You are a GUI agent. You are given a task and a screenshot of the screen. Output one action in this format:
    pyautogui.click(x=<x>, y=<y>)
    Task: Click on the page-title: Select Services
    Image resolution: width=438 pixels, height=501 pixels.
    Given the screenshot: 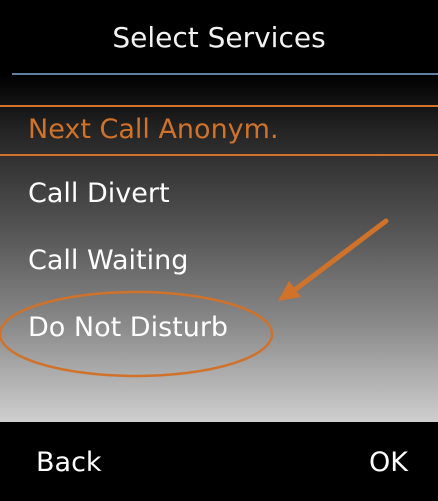 What is the action you would take?
    pyautogui.click(x=219, y=37)
    